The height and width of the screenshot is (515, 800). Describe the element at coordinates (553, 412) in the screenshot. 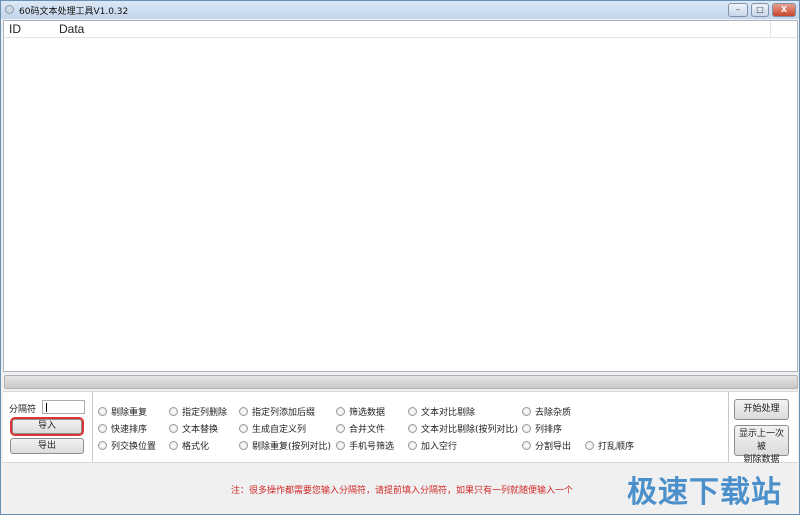

I see `option-label: 去除杂质` at that location.